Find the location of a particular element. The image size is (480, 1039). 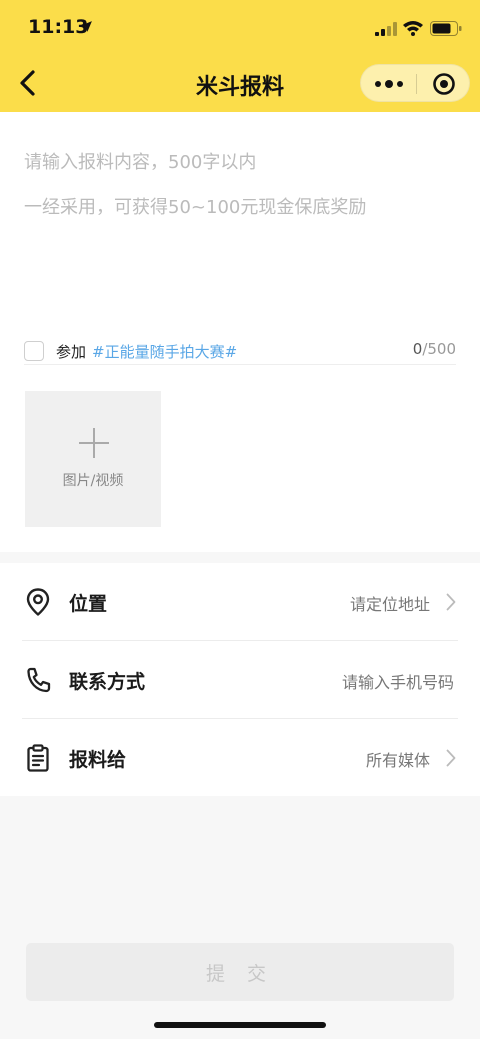

recipient-row: 报料给 所有媒体 is located at coordinates (240, 758).